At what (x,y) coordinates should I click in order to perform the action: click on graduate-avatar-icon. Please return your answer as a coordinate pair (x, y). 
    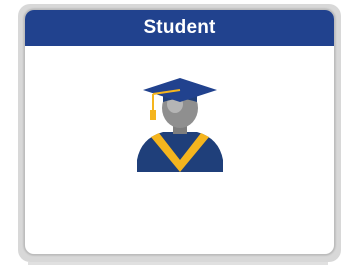
    Looking at the image, I should click on (180, 125).